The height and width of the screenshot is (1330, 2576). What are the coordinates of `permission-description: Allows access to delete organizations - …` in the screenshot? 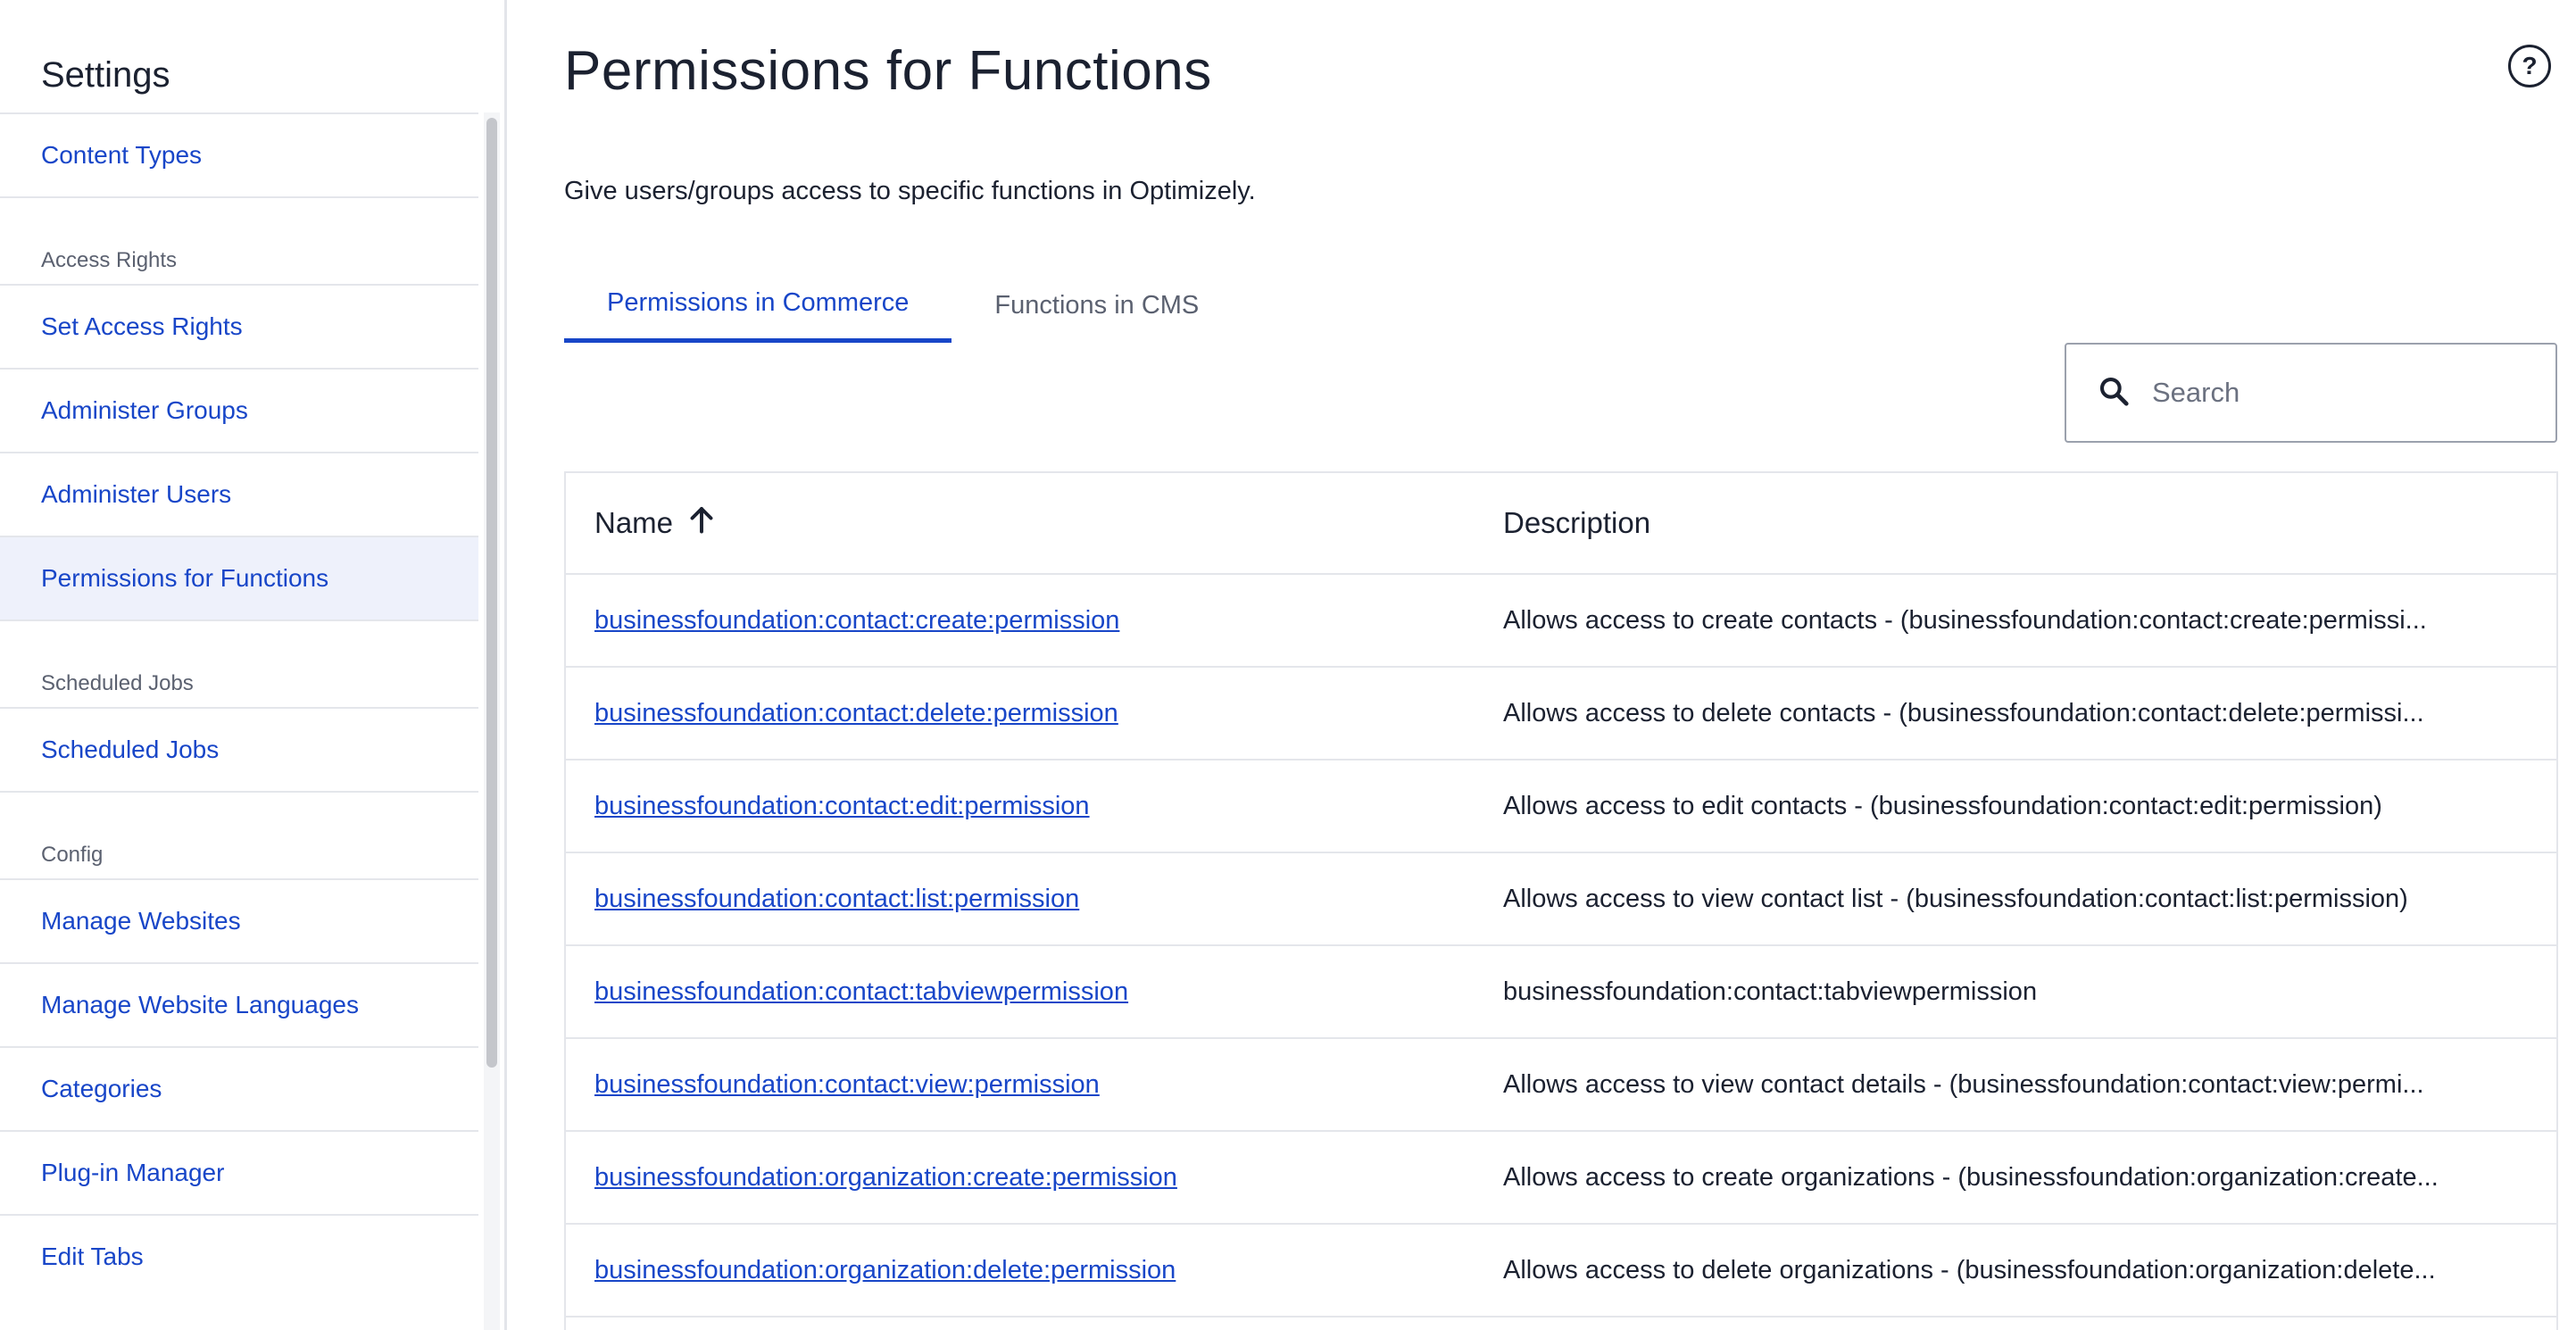 It's located at (1970, 1269).